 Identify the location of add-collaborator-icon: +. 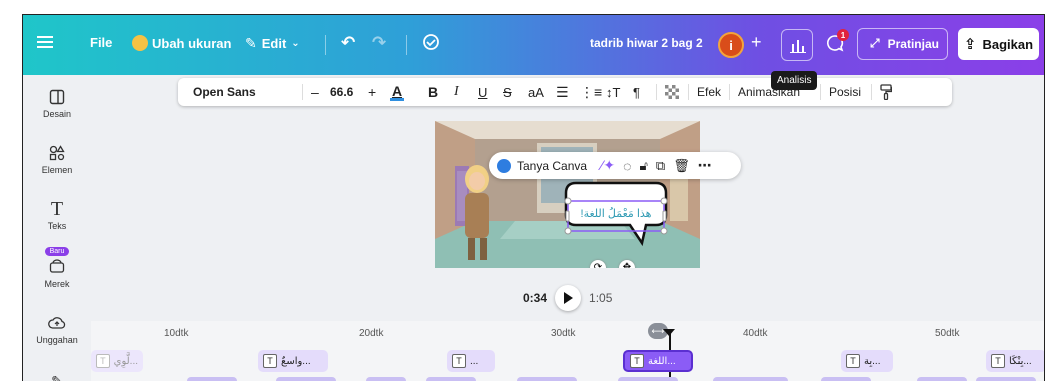
(756, 42).